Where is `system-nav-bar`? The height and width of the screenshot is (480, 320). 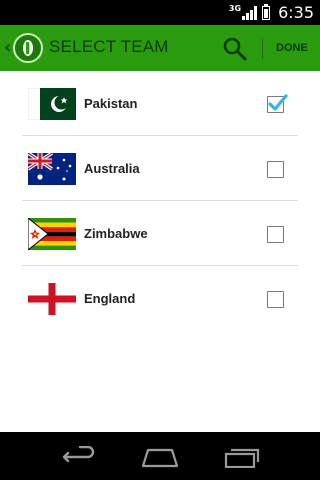 system-nav-bar is located at coordinates (160, 456).